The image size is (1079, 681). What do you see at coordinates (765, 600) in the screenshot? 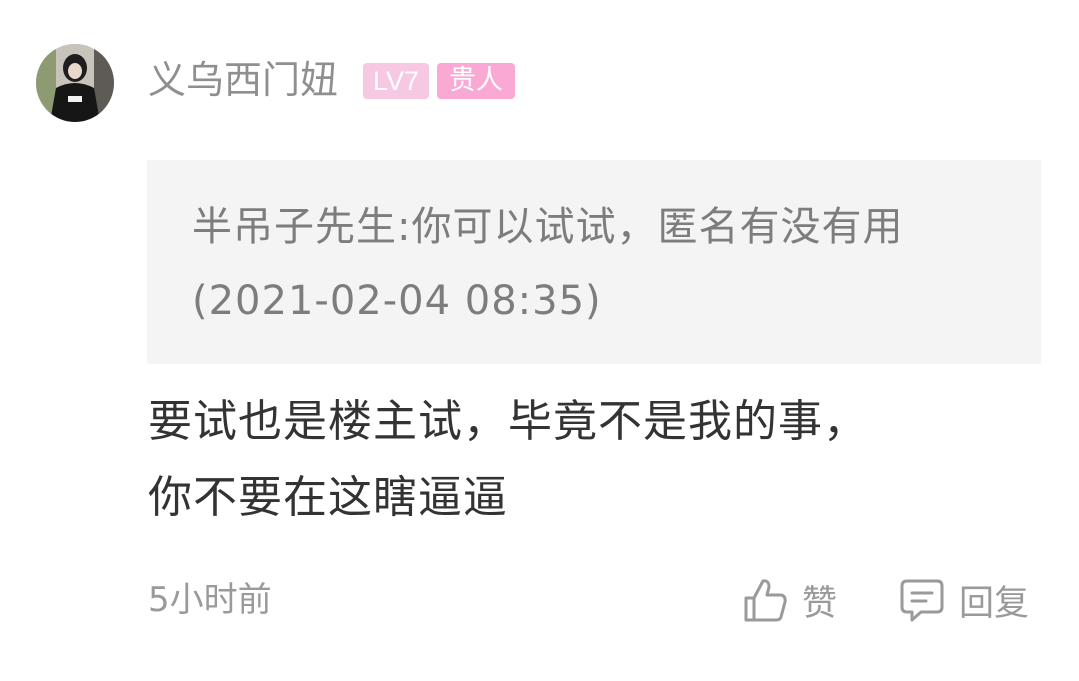
I see `thumbs-up-icon` at bounding box center [765, 600].